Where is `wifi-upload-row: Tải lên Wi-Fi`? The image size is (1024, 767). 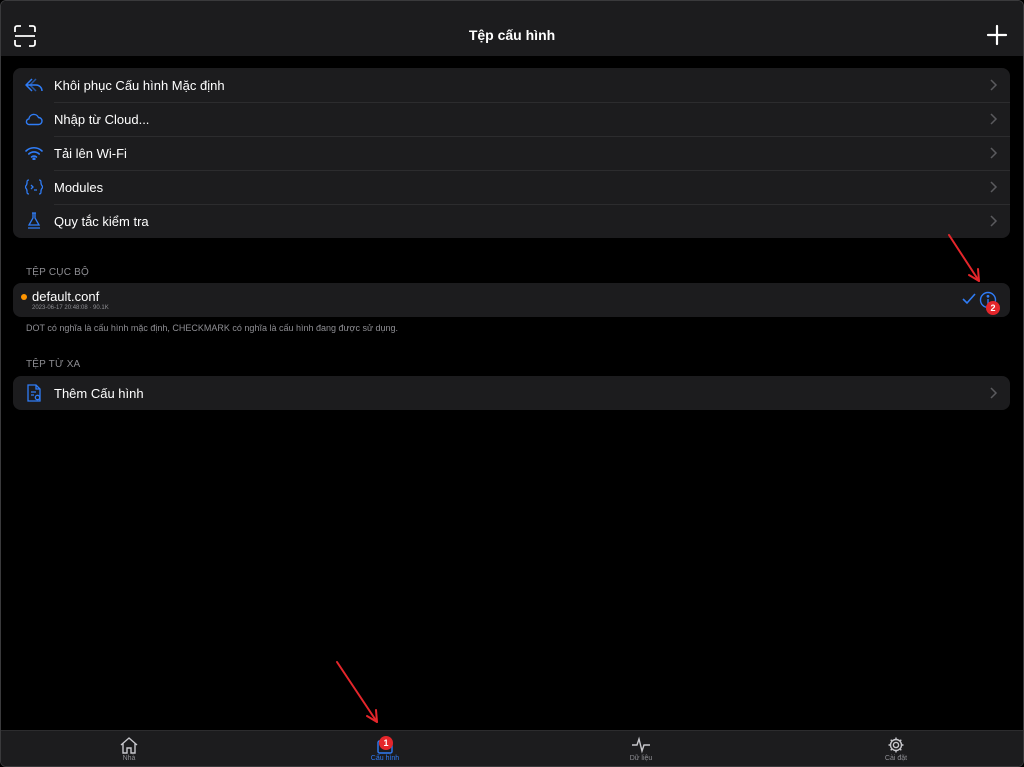
wifi-upload-row: Tải lên Wi-Fi is located at coordinates (511, 153).